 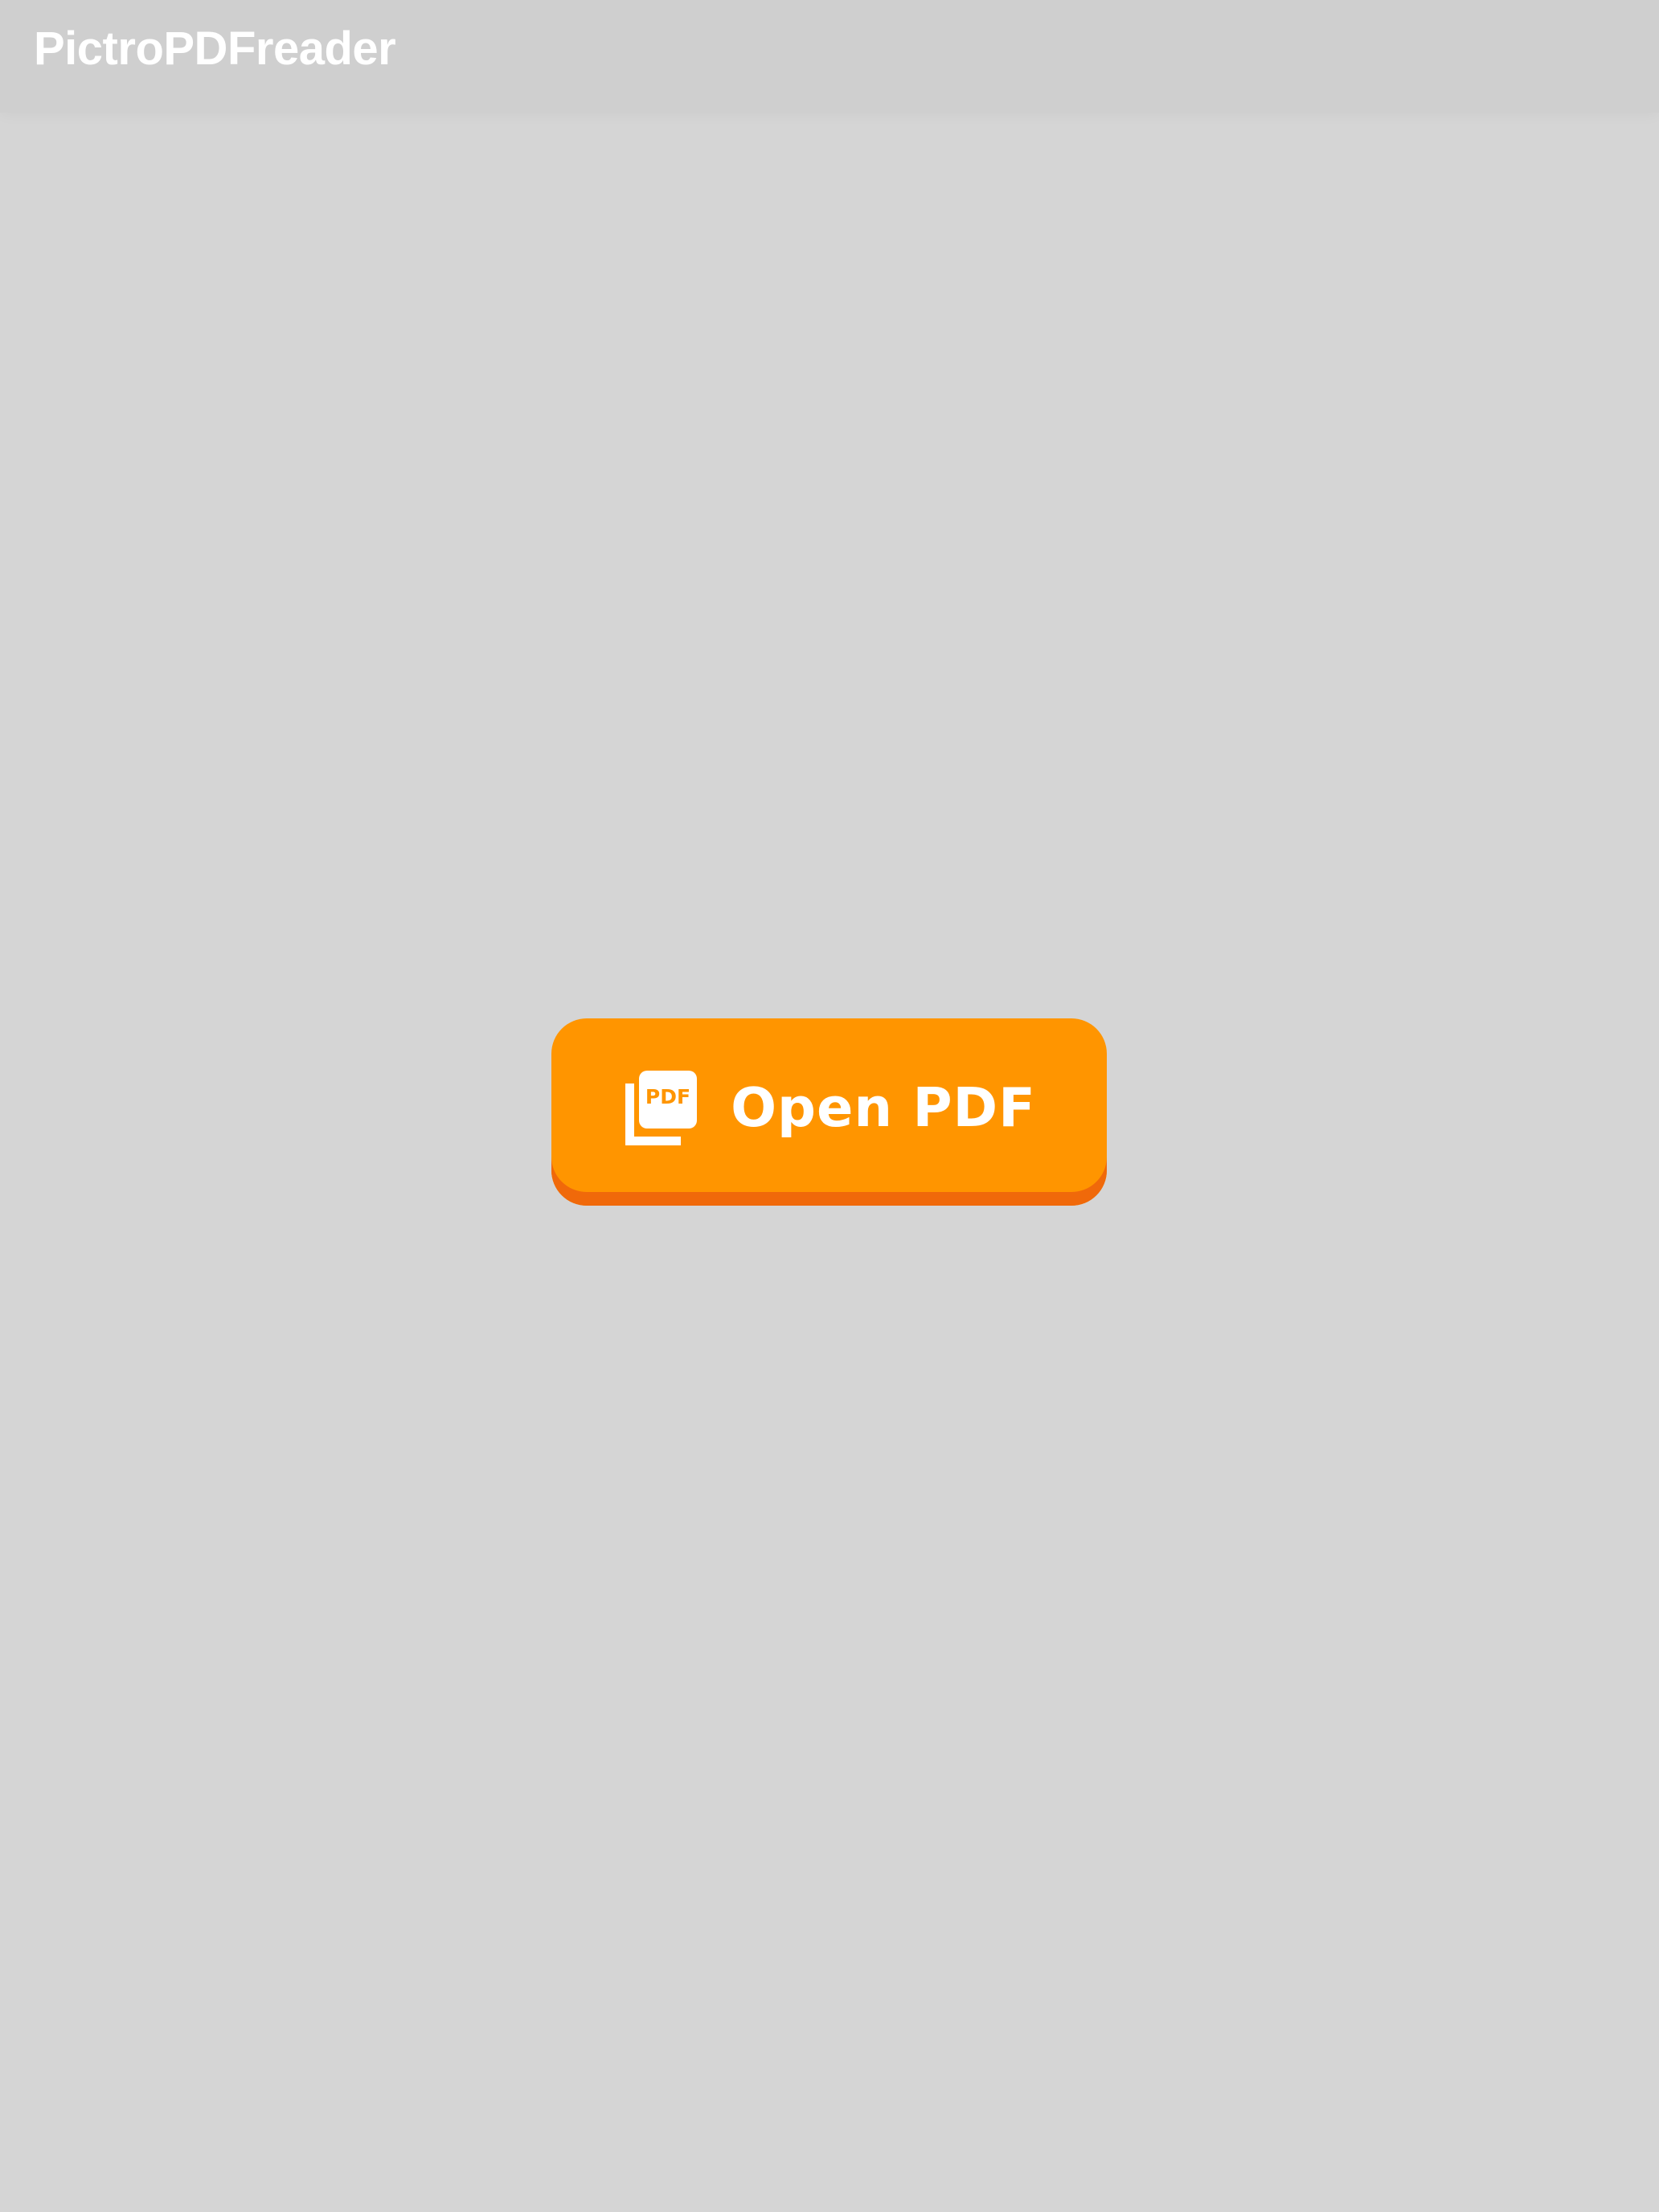 What do you see at coordinates (829, 57) in the screenshot?
I see `app-header: PictroPDFreader` at bounding box center [829, 57].